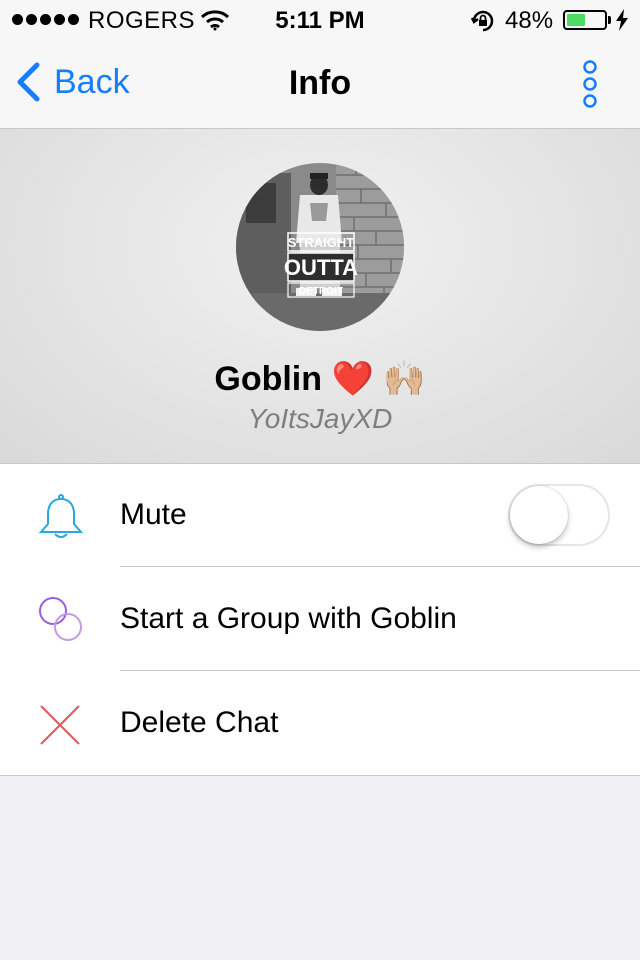  What do you see at coordinates (60, 725) in the screenshot?
I see `x-icon` at bounding box center [60, 725].